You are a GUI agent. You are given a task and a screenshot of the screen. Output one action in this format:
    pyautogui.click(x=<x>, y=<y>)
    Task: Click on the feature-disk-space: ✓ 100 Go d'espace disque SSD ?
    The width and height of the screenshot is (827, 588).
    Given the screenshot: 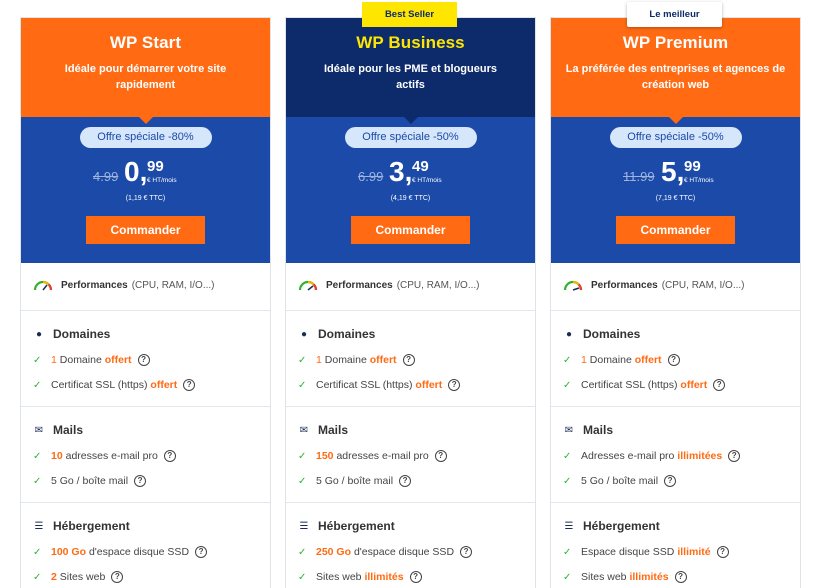 What is the action you would take?
    pyautogui.click(x=120, y=552)
    